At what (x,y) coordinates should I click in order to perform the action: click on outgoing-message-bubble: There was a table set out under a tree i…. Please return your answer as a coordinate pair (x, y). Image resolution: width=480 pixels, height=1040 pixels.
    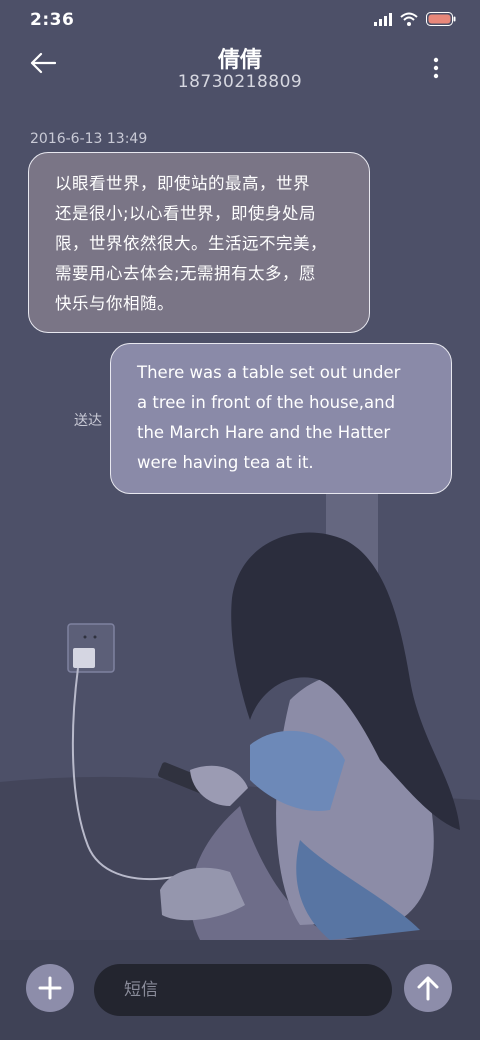
    Looking at the image, I should click on (281, 418).